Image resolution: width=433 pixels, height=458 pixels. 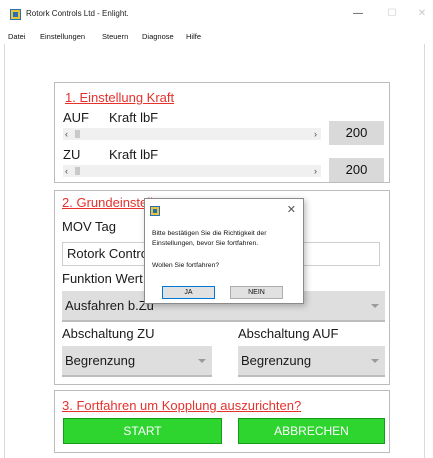 I want to click on abbrechen-button: ABBRECHEN, so click(x=311, y=431).